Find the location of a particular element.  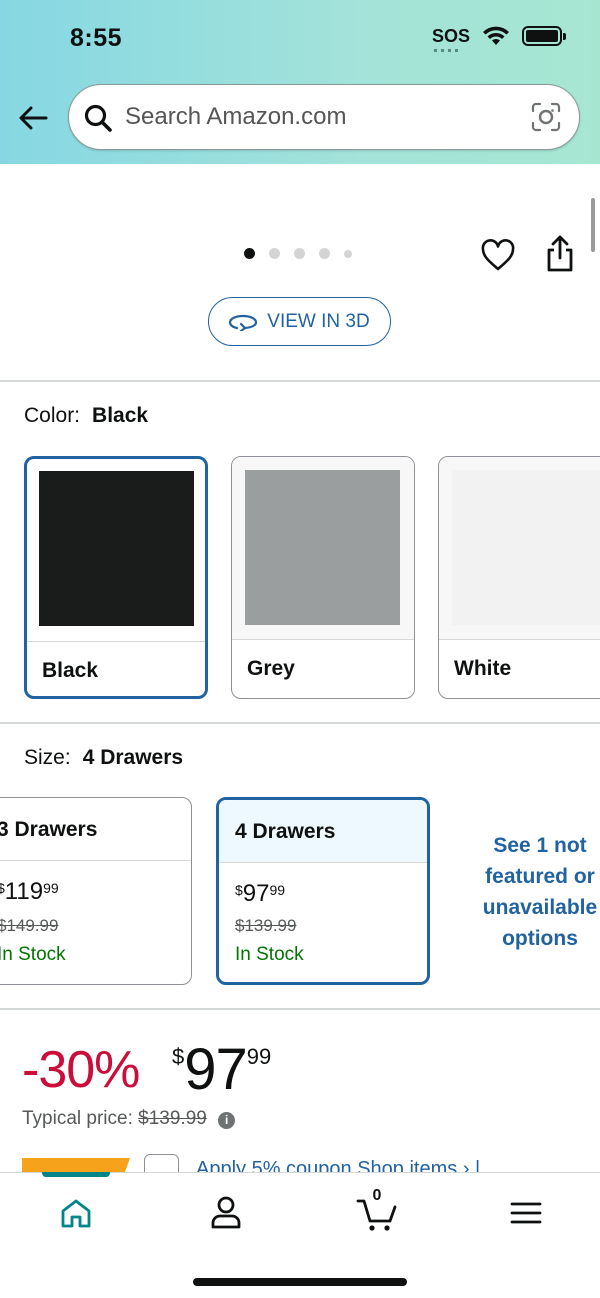

heart-icon is located at coordinates (498, 256).